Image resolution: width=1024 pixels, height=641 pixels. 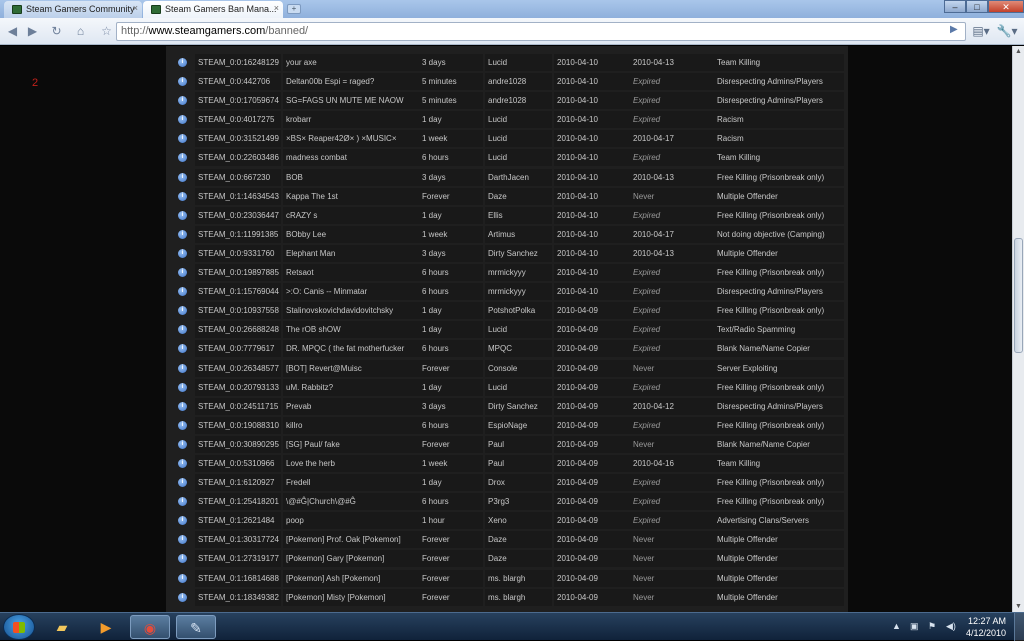 I want to click on player-name-cell: uM. Rabbitz?, so click(x=351, y=387).